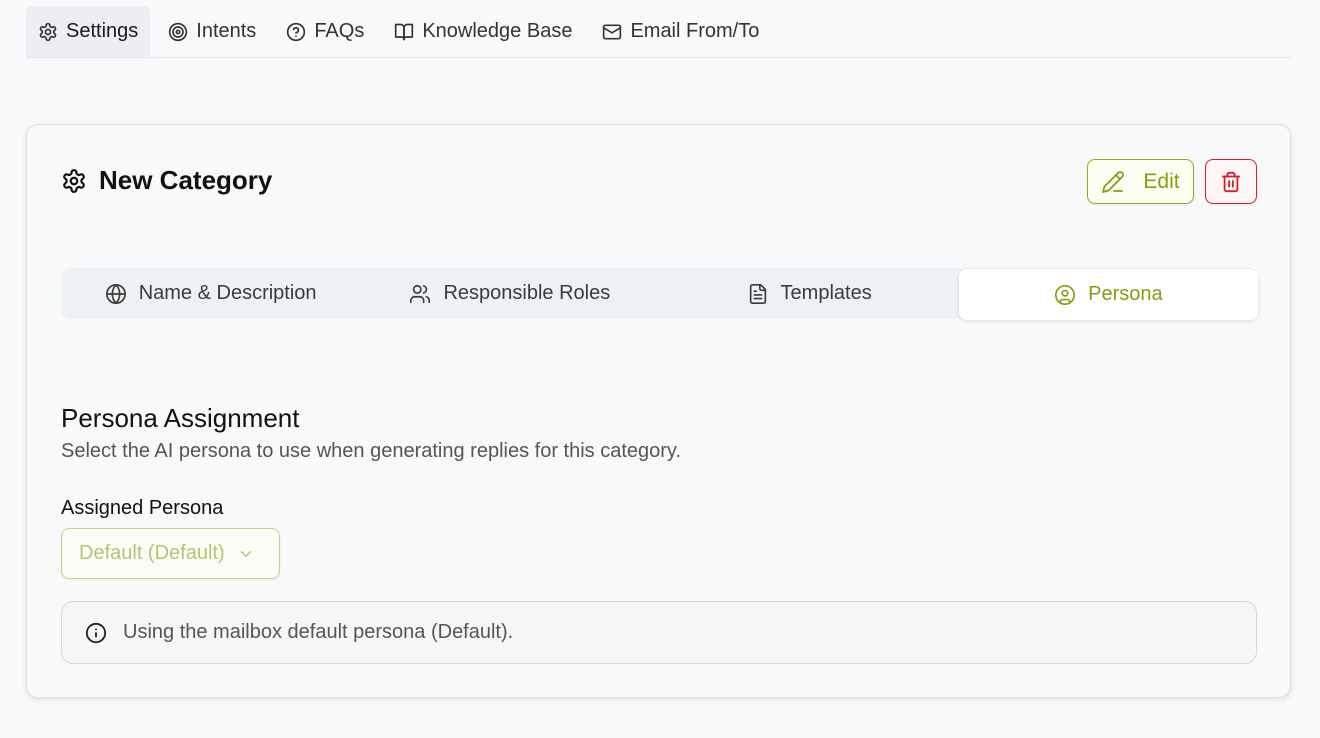 The image size is (1320, 738). I want to click on nav-tab-label: Settings, so click(102, 31).